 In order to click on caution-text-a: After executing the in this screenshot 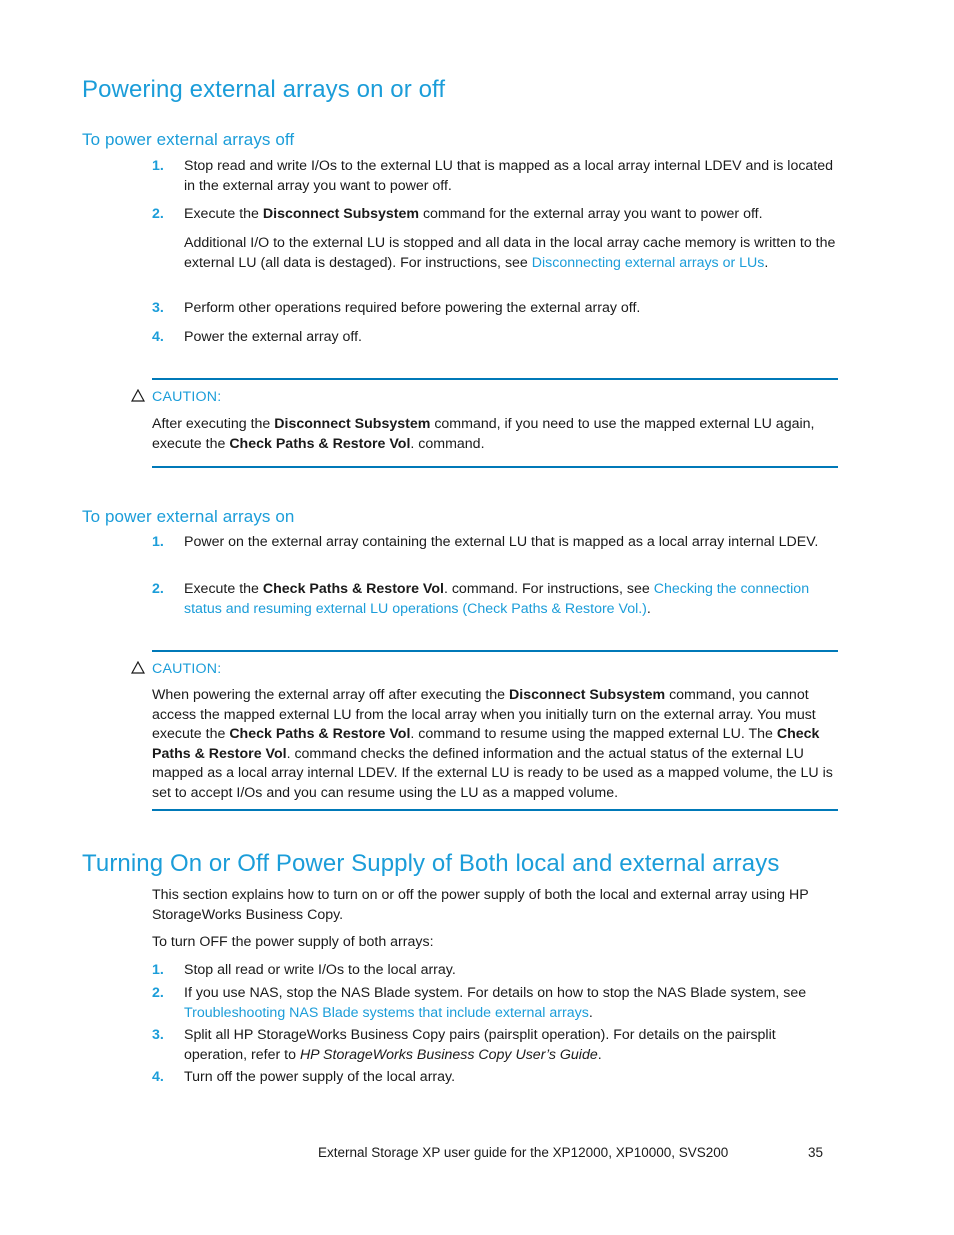, I will do `click(213, 424)`.